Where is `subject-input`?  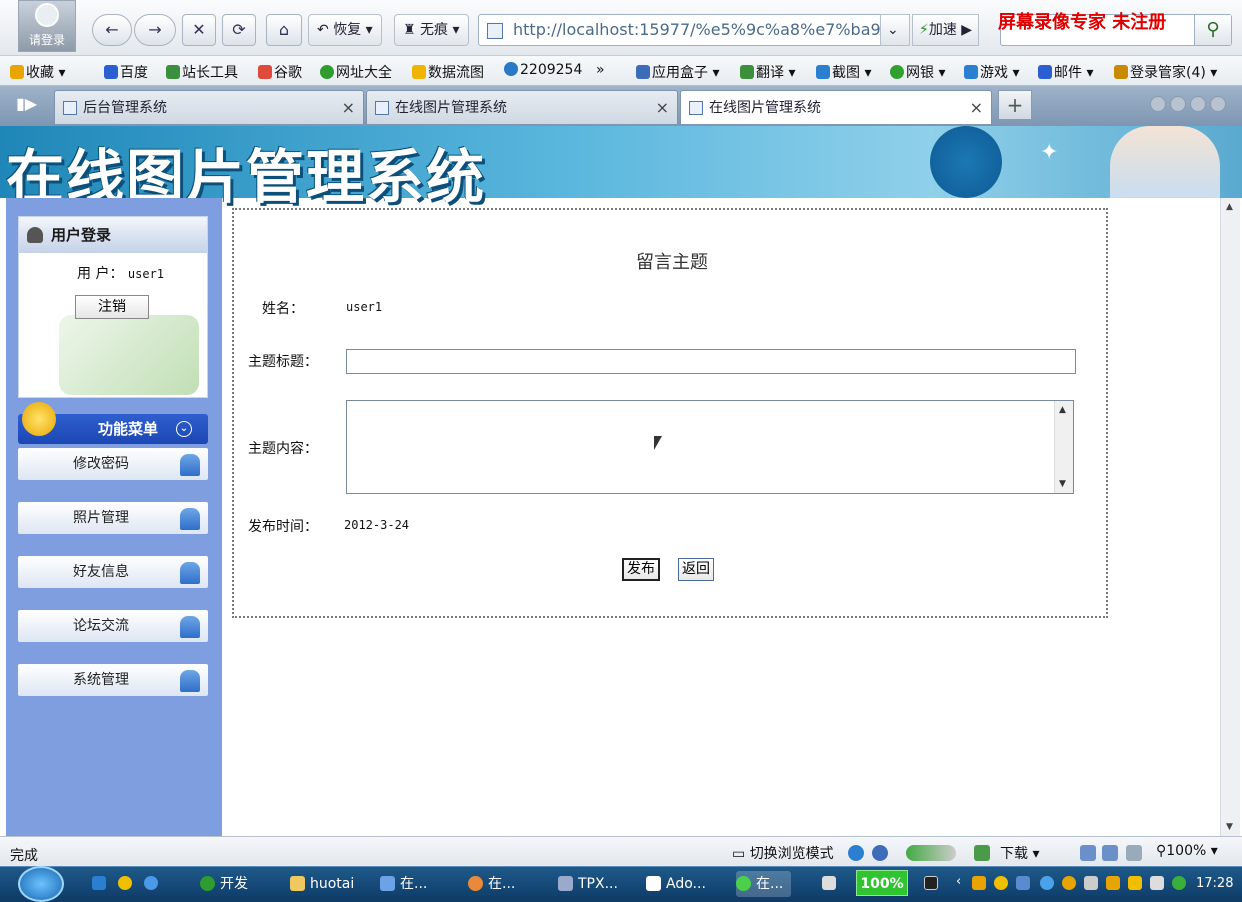 subject-input is located at coordinates (711, 361).